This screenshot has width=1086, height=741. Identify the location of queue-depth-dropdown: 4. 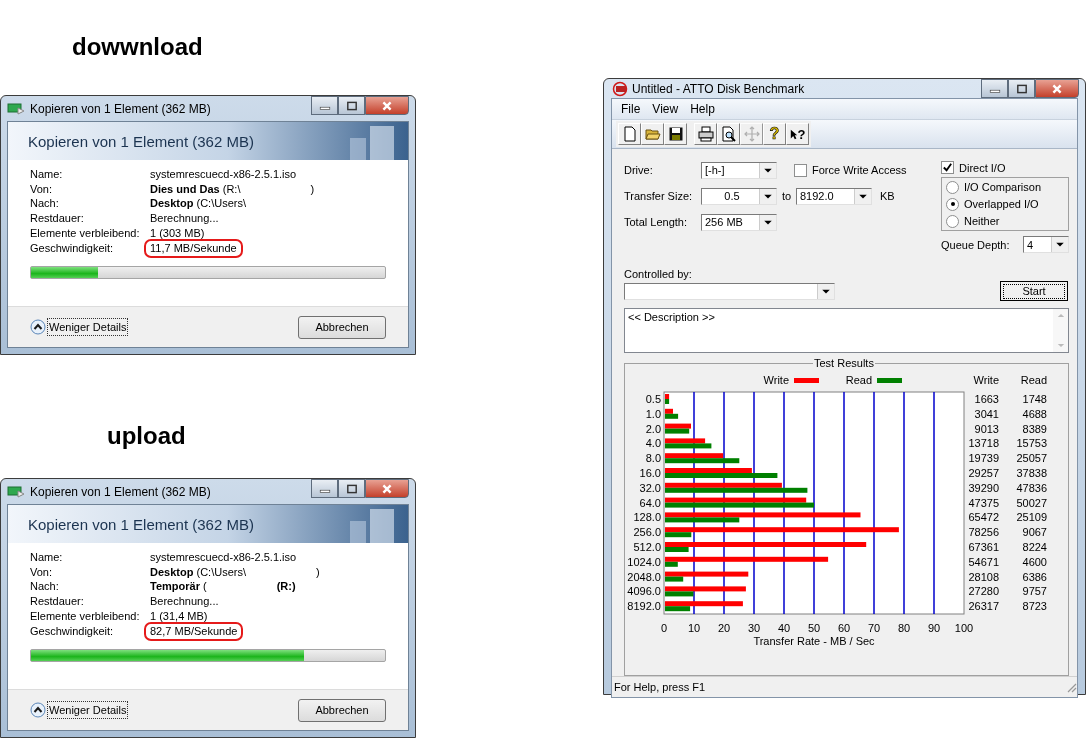
(1046, 244).